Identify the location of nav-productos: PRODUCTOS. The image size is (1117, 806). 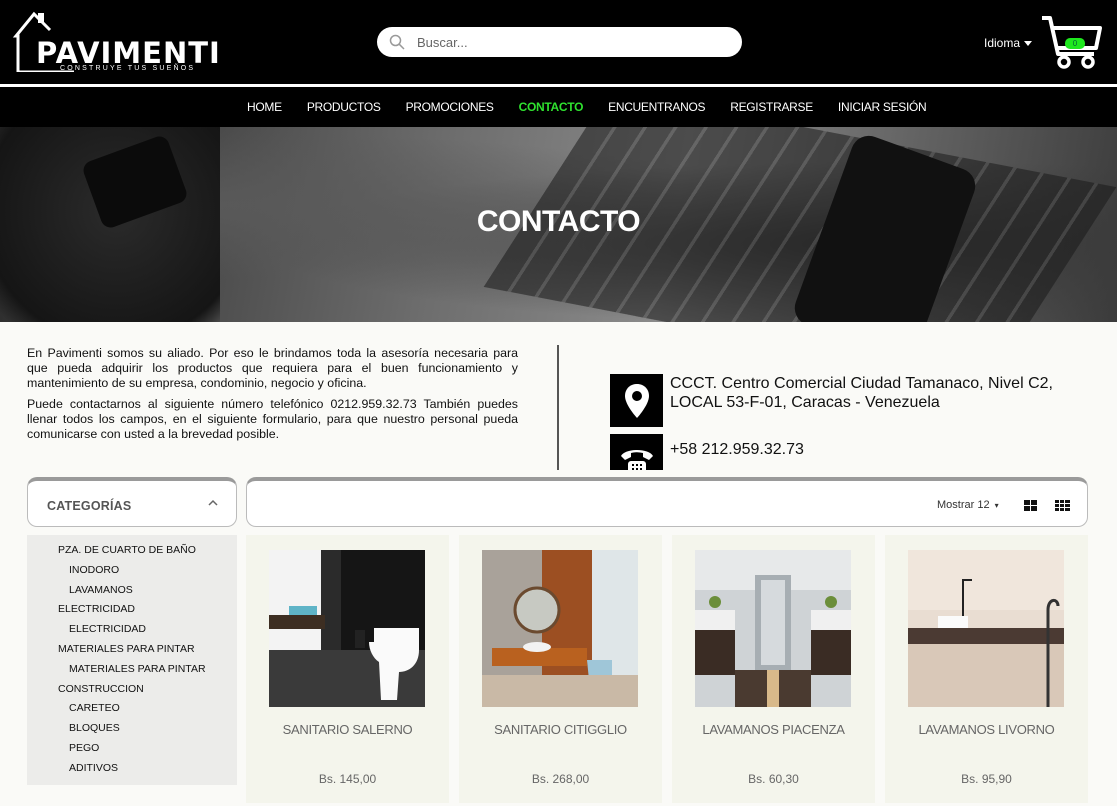
(344, 107).